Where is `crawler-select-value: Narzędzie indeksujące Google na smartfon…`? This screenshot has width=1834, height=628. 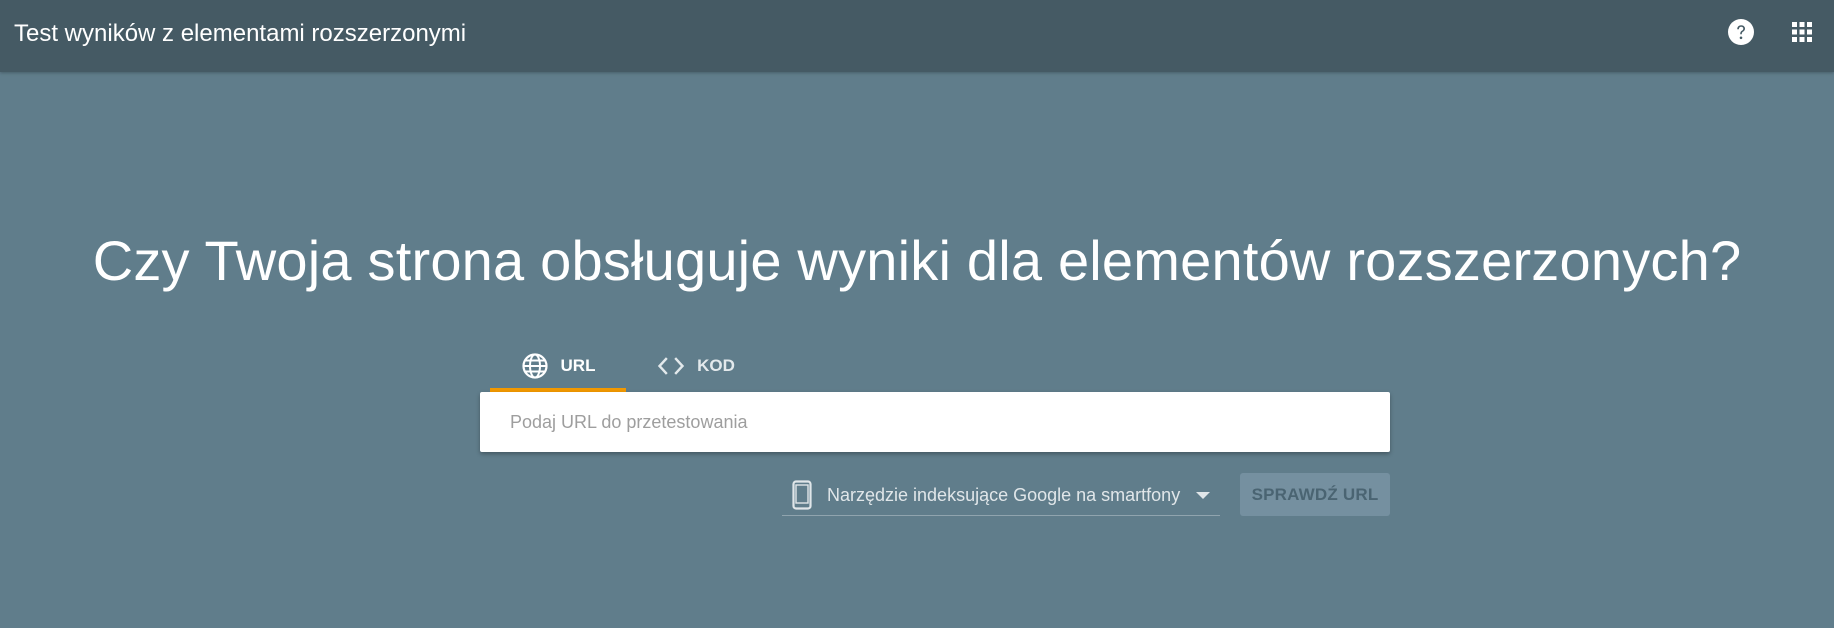
crawler-select-value: Narzędzie indeksujące Google na smartfon… is located at coordinates (1004, 495).